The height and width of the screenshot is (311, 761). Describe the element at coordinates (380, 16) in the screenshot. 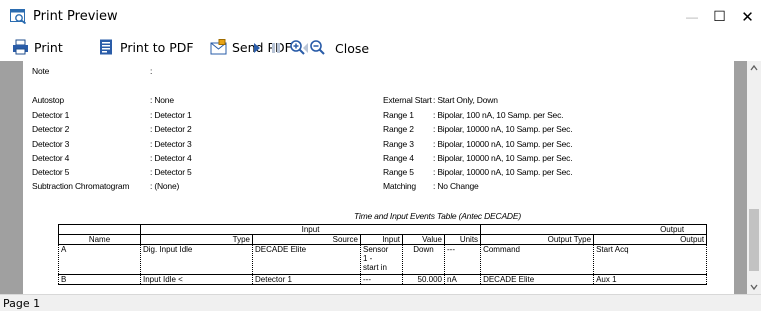

I see `title-bar: Print Preview — ☐ ✕` at that location.